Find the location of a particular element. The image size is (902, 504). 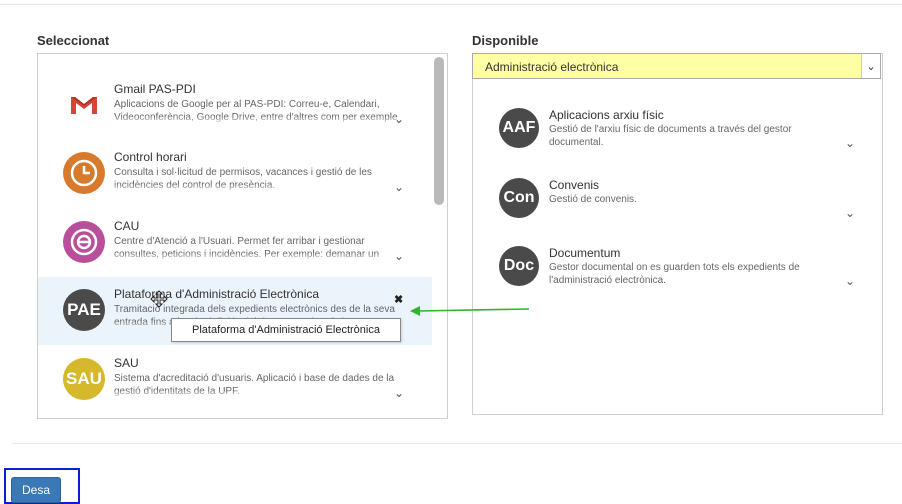

app-description: Gestió de convenis. is located at coordinates (593, 199).